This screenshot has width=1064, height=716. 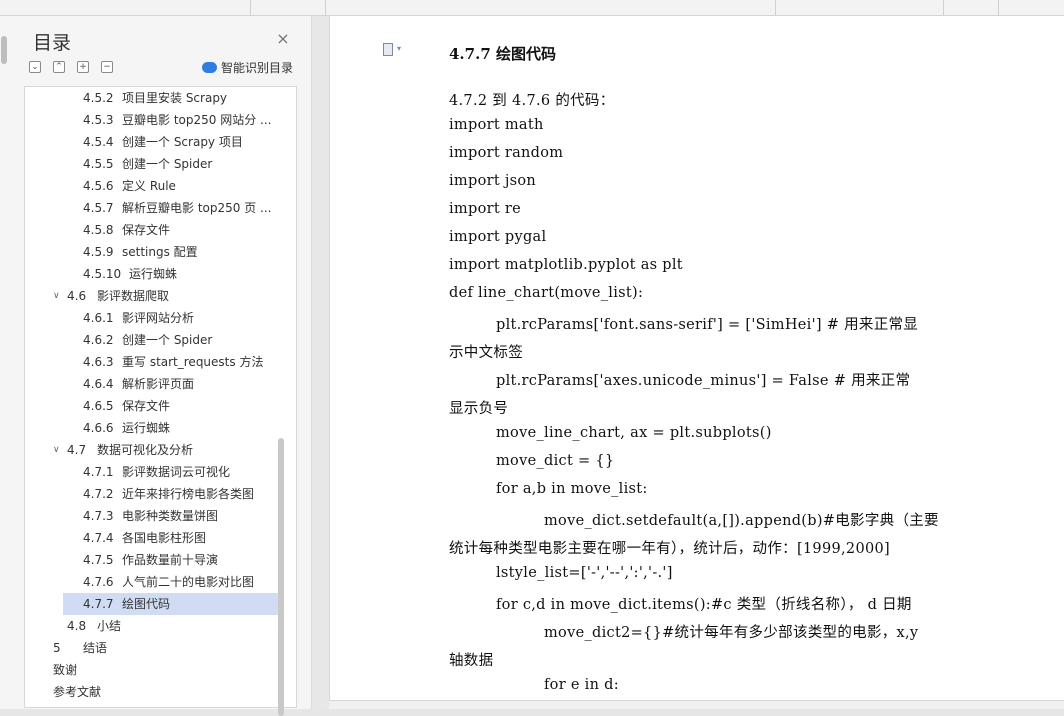 I want to click on toc-item: 4.6.4 解析影评页面, so click(x=153, y=384).